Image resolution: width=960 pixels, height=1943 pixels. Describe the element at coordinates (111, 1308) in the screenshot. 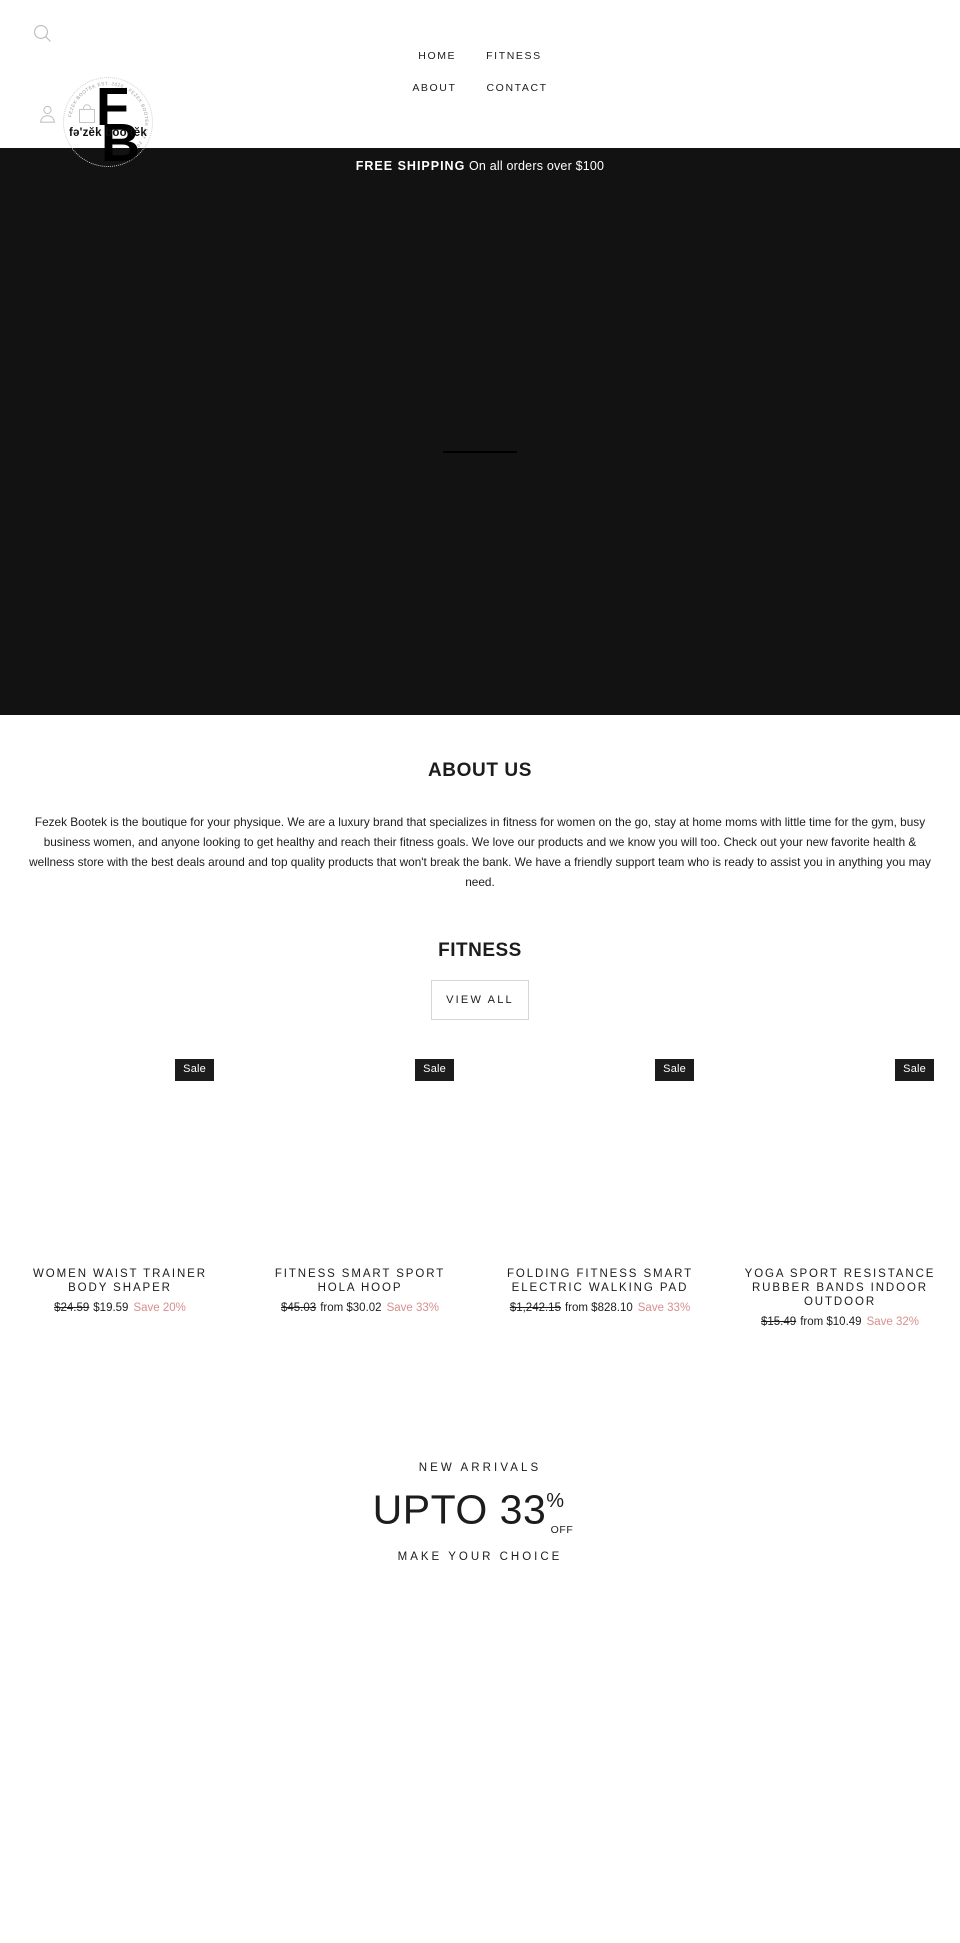

I see `price-current: $19.59` at that location.